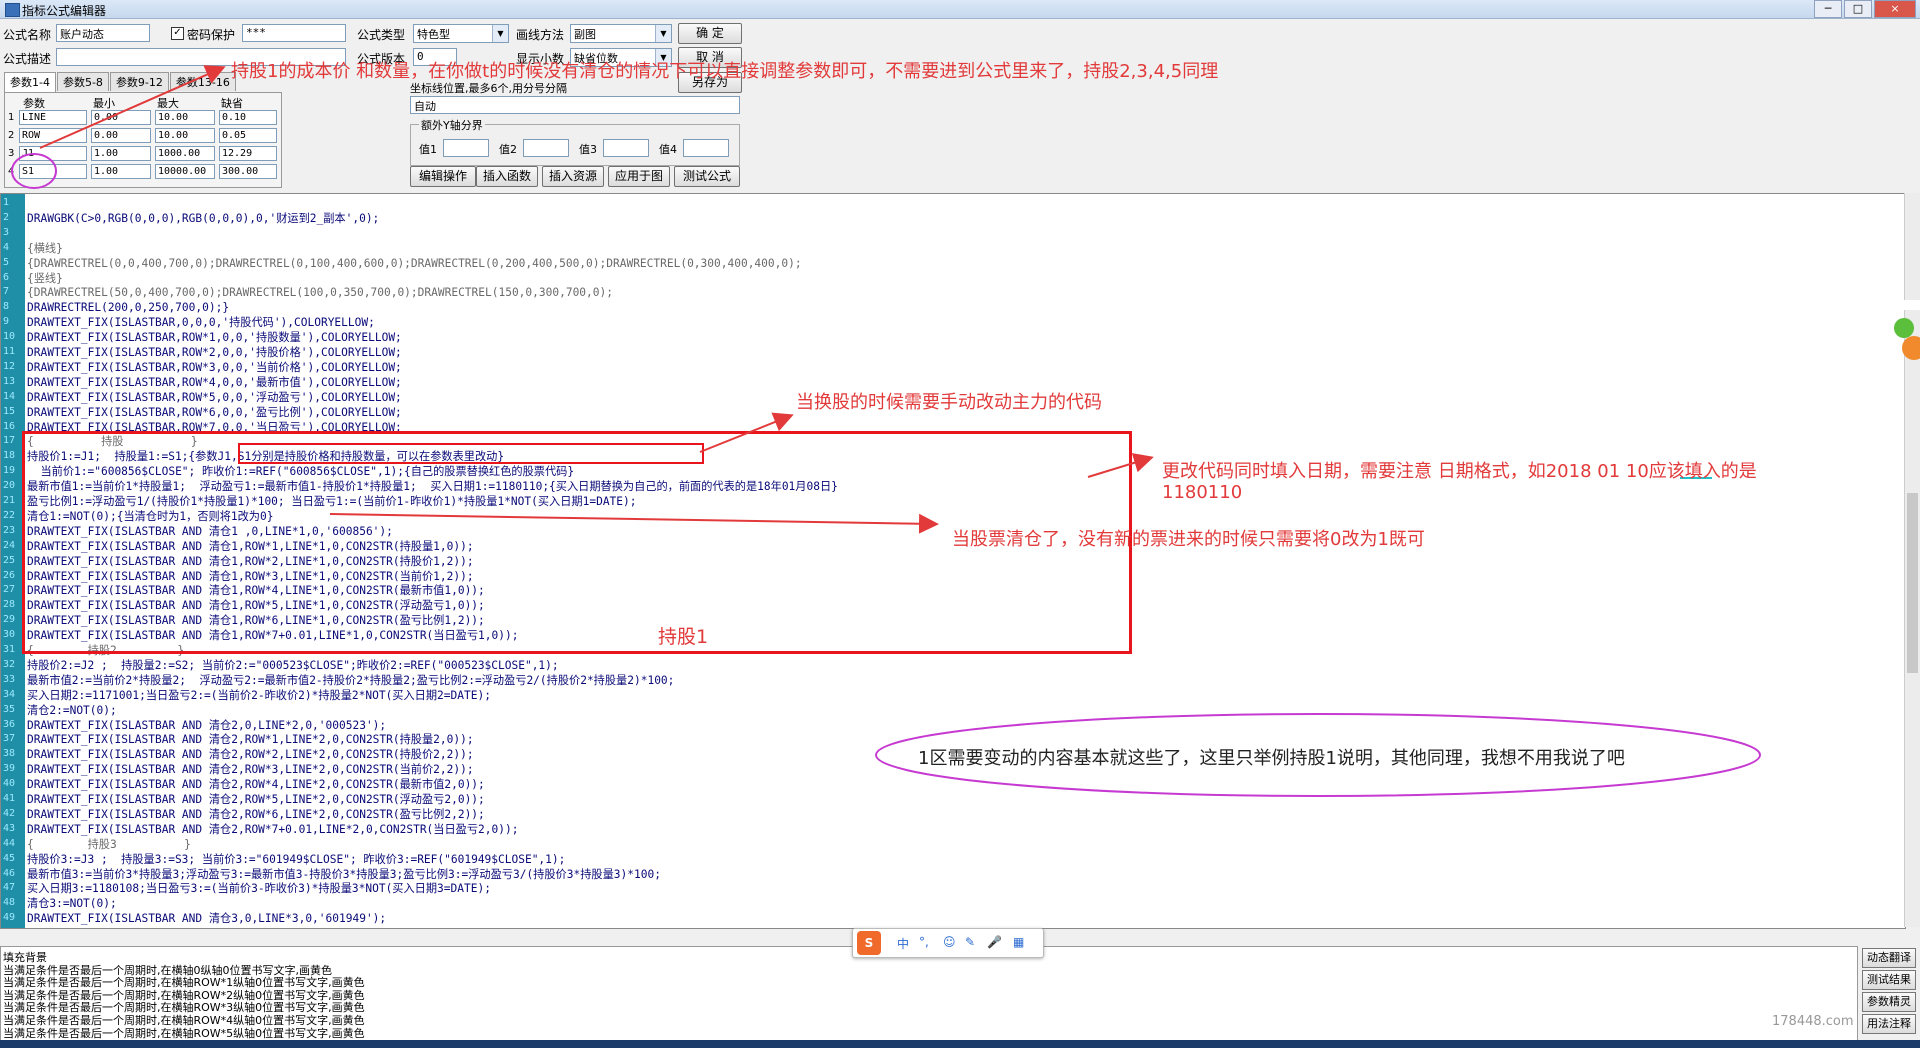  Describe the element at coordinates (53, 153) in the screenshot. I see `param-name: J1` at that location.